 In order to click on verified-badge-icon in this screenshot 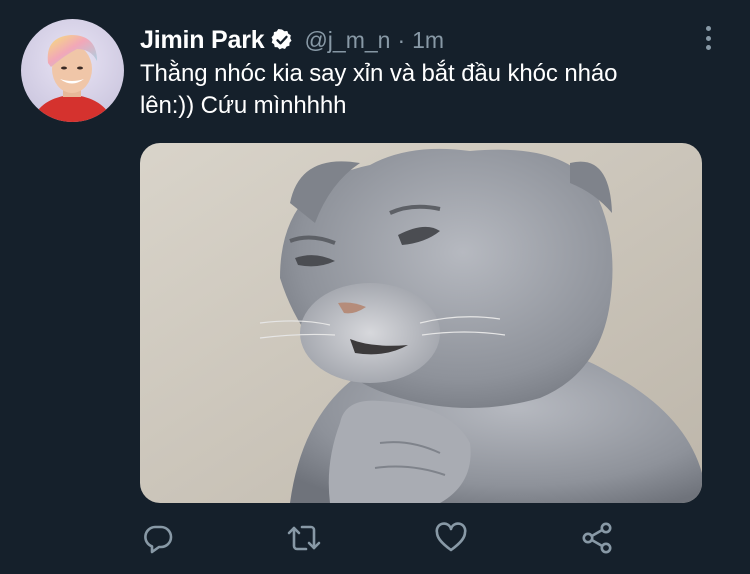, I will do `click(282, 40)`.